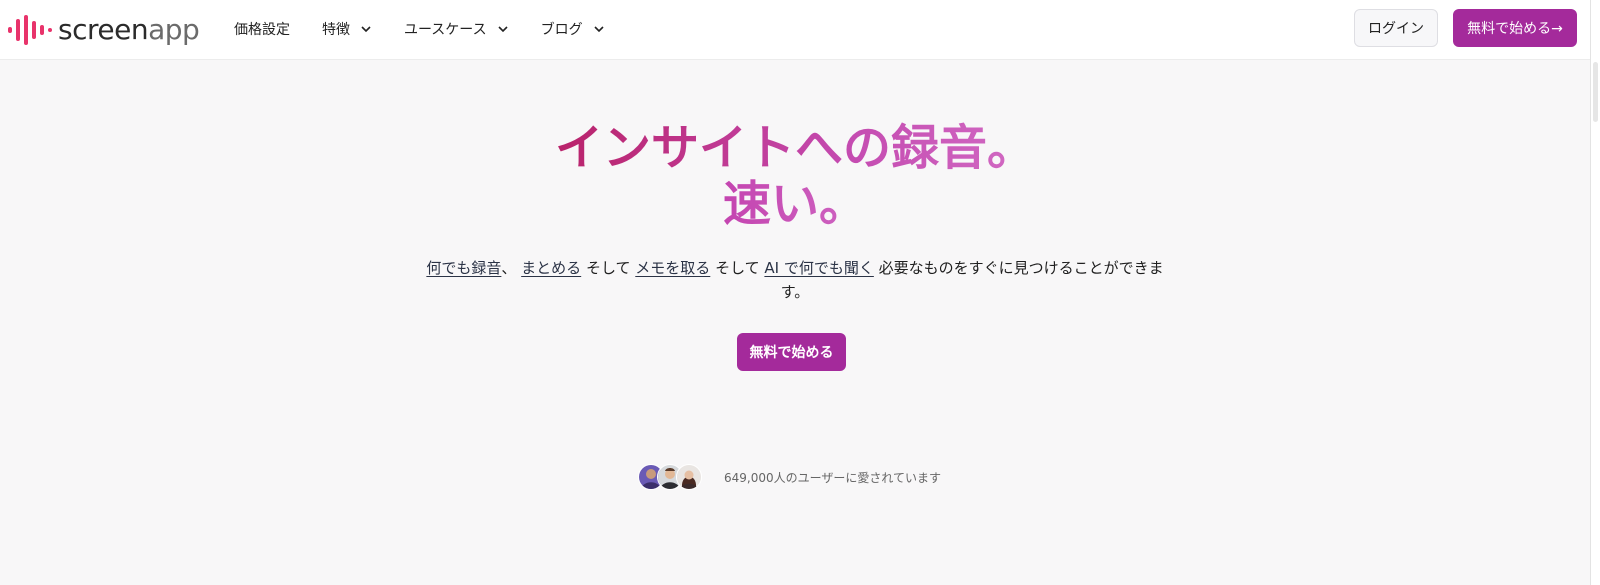 The height and width of the screenshot is (585, 1600). I want to click on login-button: ログイン, so click(1396, 28).